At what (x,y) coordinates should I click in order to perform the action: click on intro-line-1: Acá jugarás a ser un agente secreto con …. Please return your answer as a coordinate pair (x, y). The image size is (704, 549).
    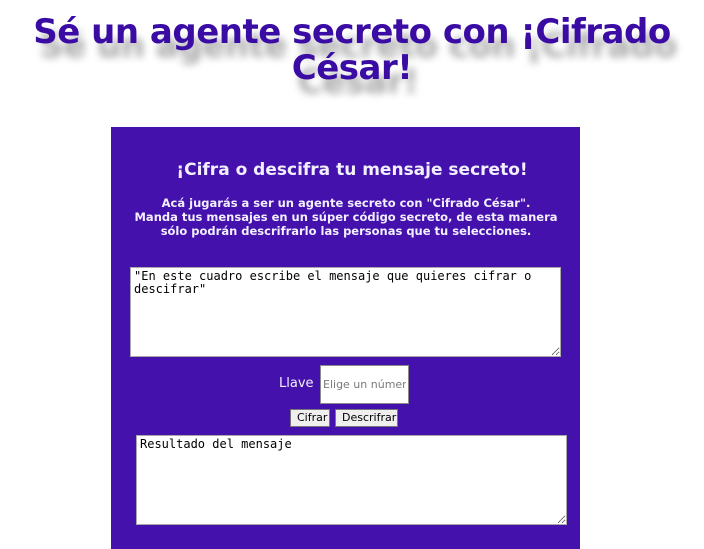
    Looking at the image, I should click on (346, 203).